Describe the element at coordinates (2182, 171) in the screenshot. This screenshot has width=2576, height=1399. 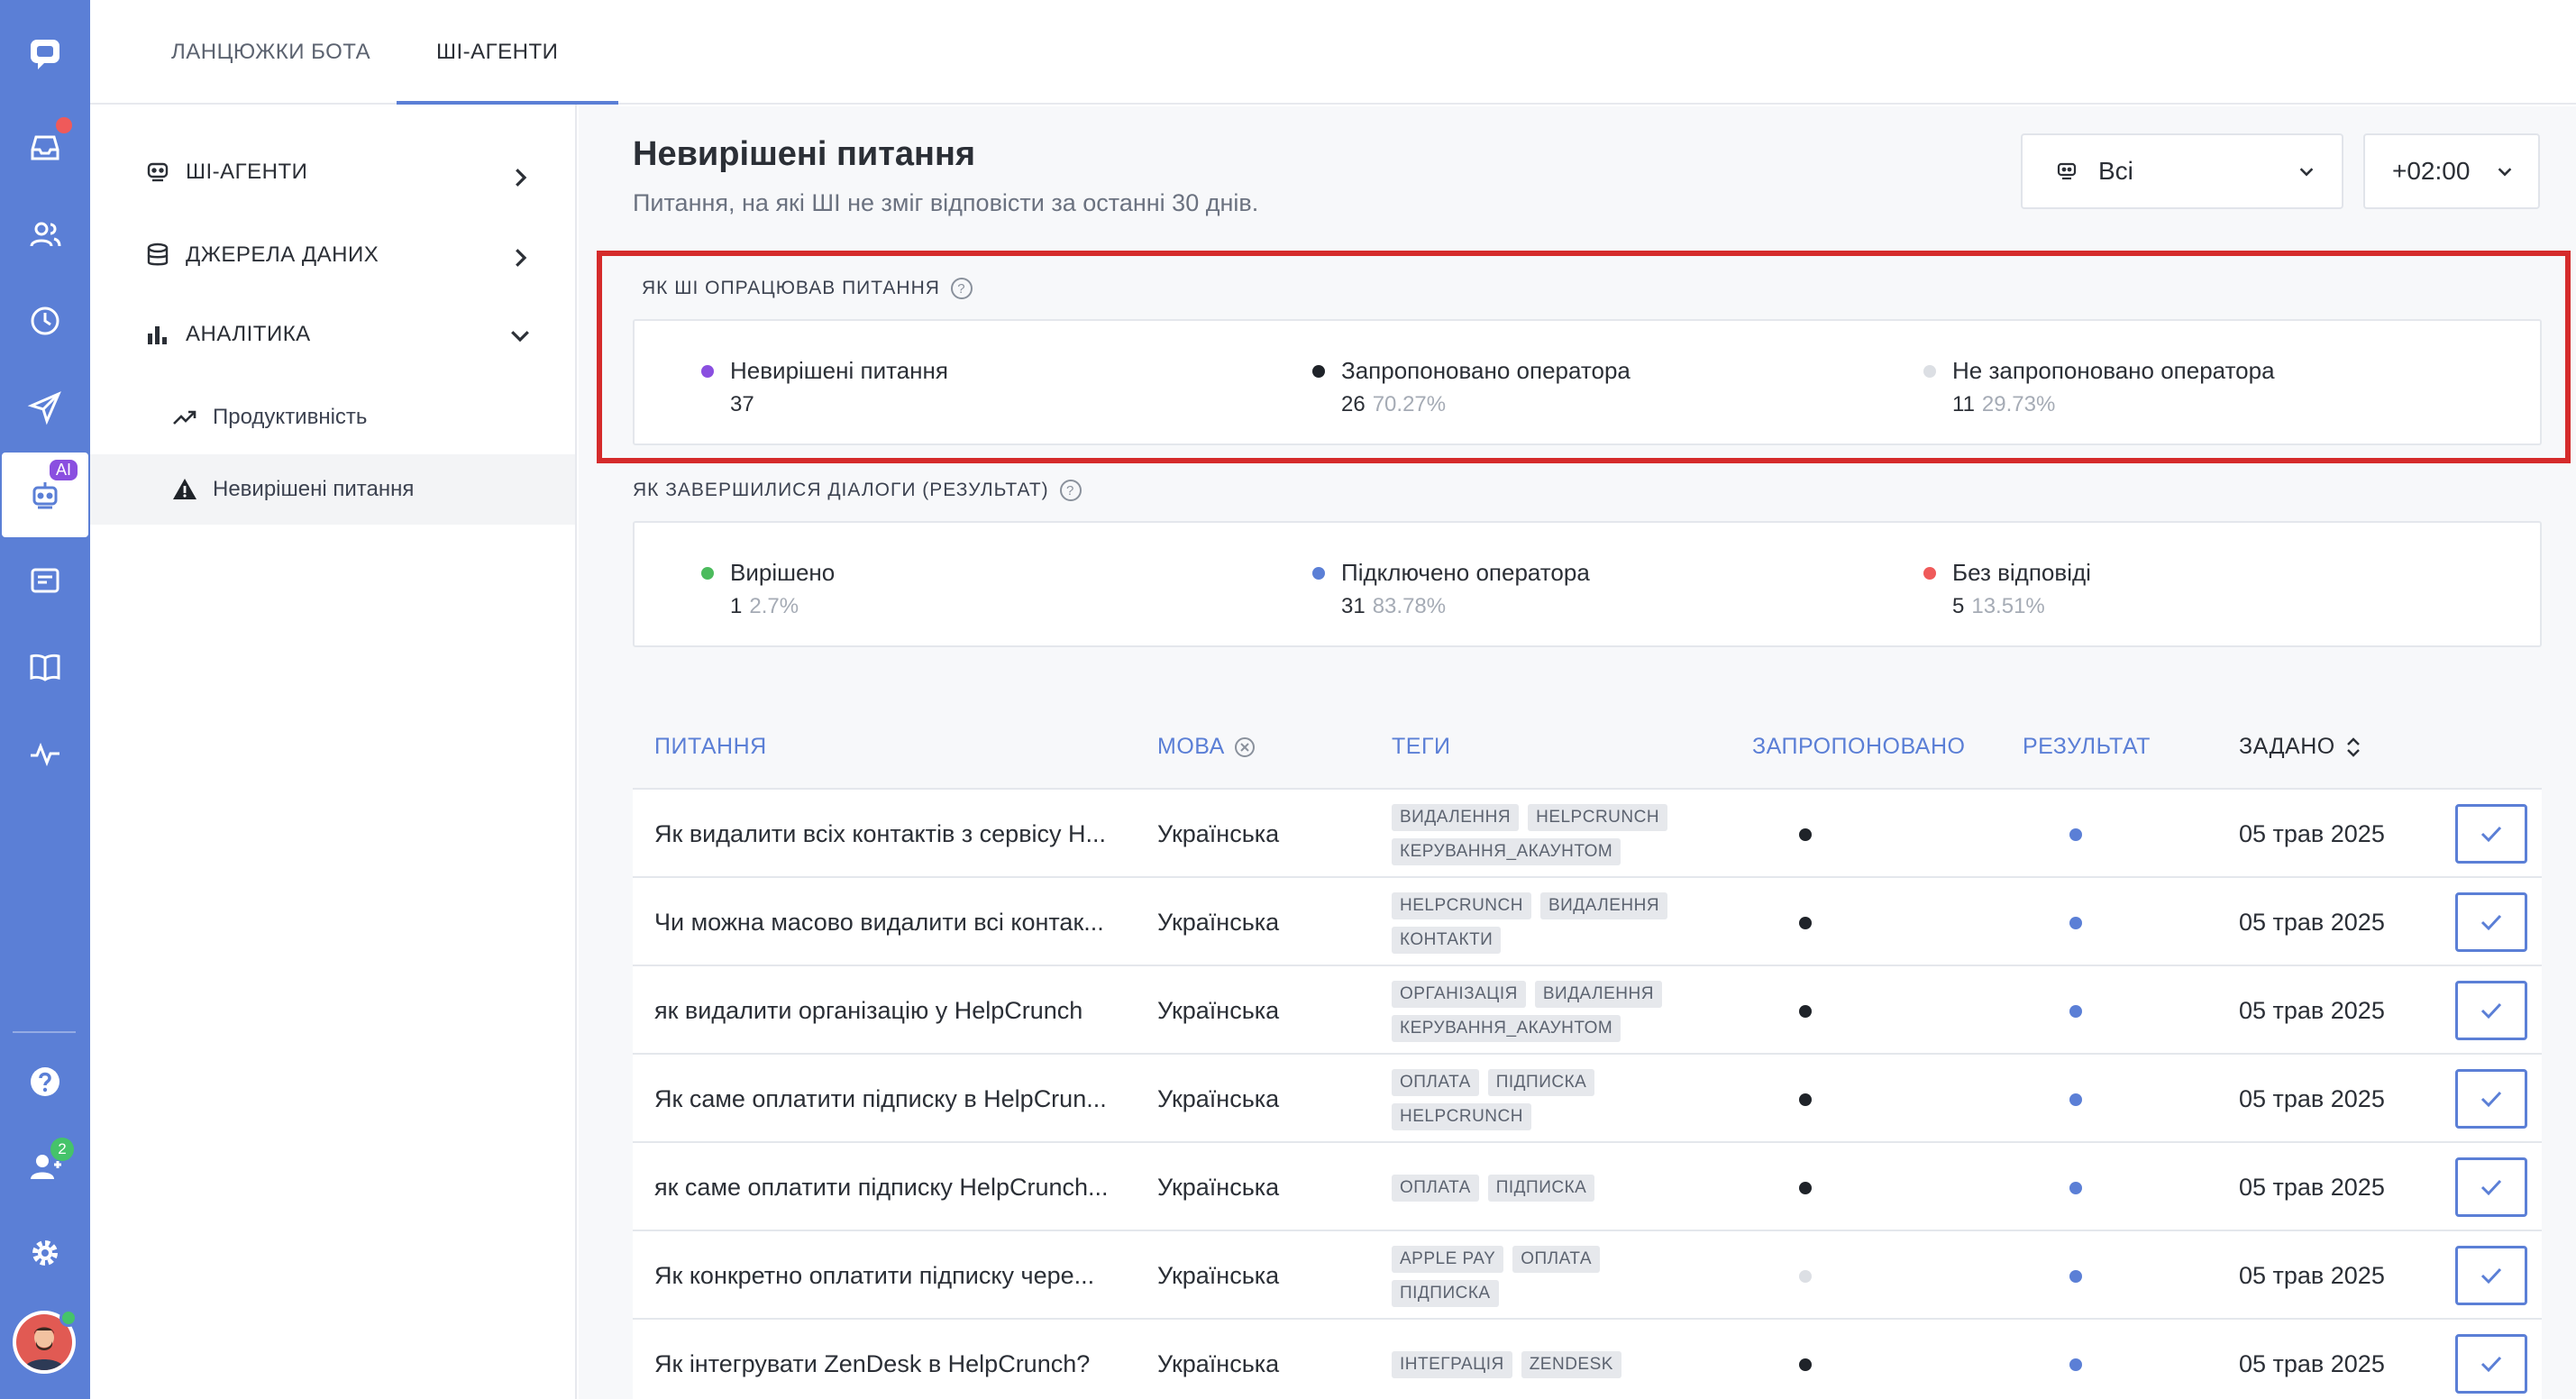
I see `agent-filter-select: Всі` at that location.